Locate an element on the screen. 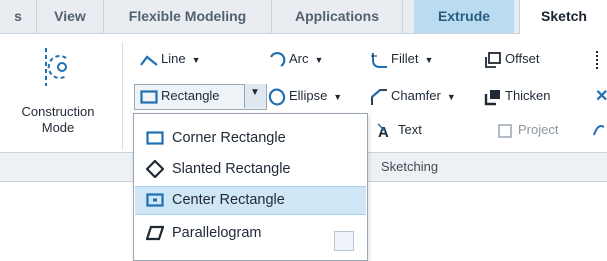  line-label: Line is located at coordinates (173, 58).